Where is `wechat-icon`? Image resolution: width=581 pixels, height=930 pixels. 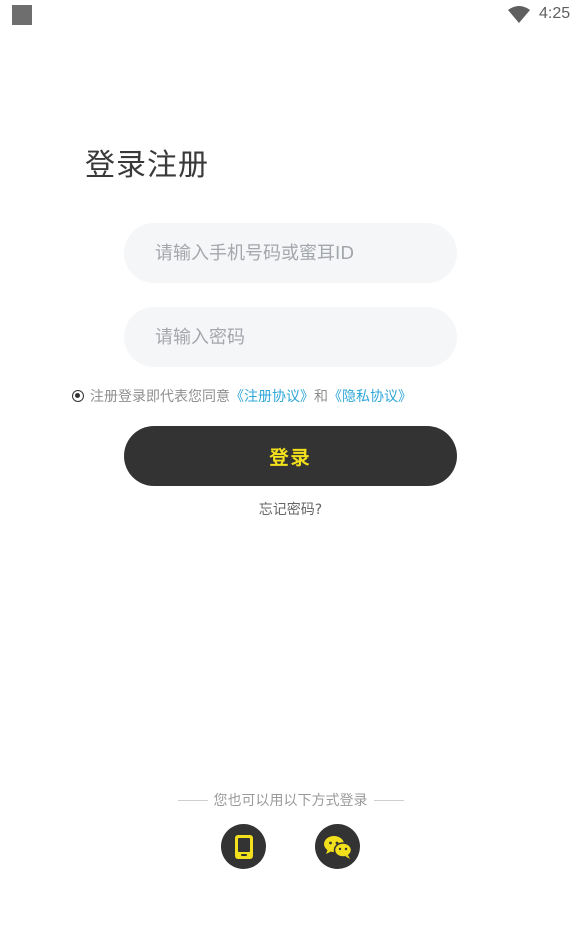
wechat-icon is located at coordinates (337, 847).